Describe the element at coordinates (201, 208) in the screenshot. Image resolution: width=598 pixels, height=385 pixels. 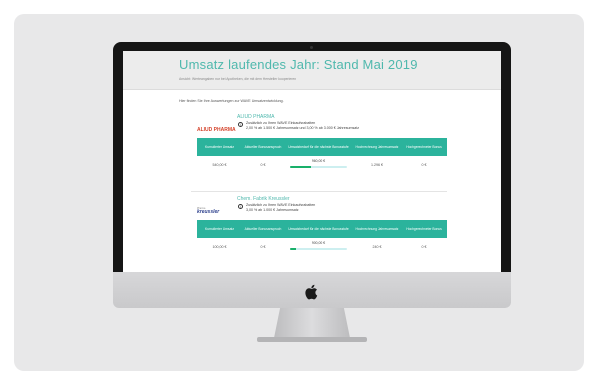
I see `kreussler-logo-sub: Pharma` at that location.